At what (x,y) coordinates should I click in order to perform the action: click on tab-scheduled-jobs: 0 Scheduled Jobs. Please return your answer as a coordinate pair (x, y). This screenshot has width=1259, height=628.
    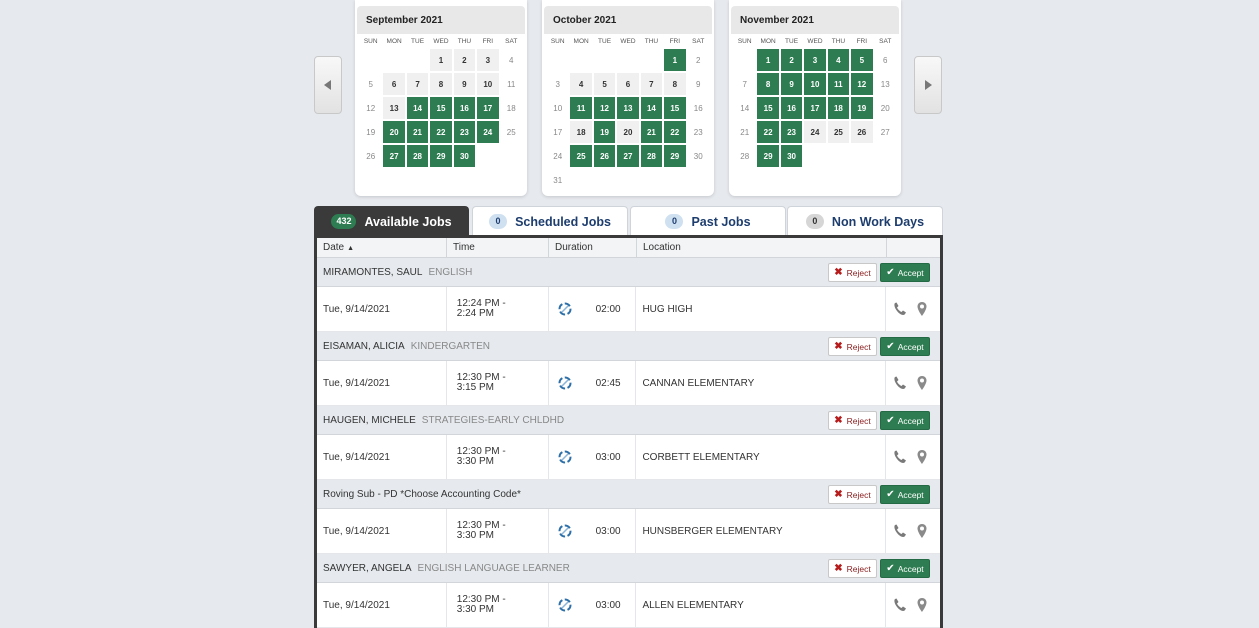
    Looking at the image, I should click on (550, 221).